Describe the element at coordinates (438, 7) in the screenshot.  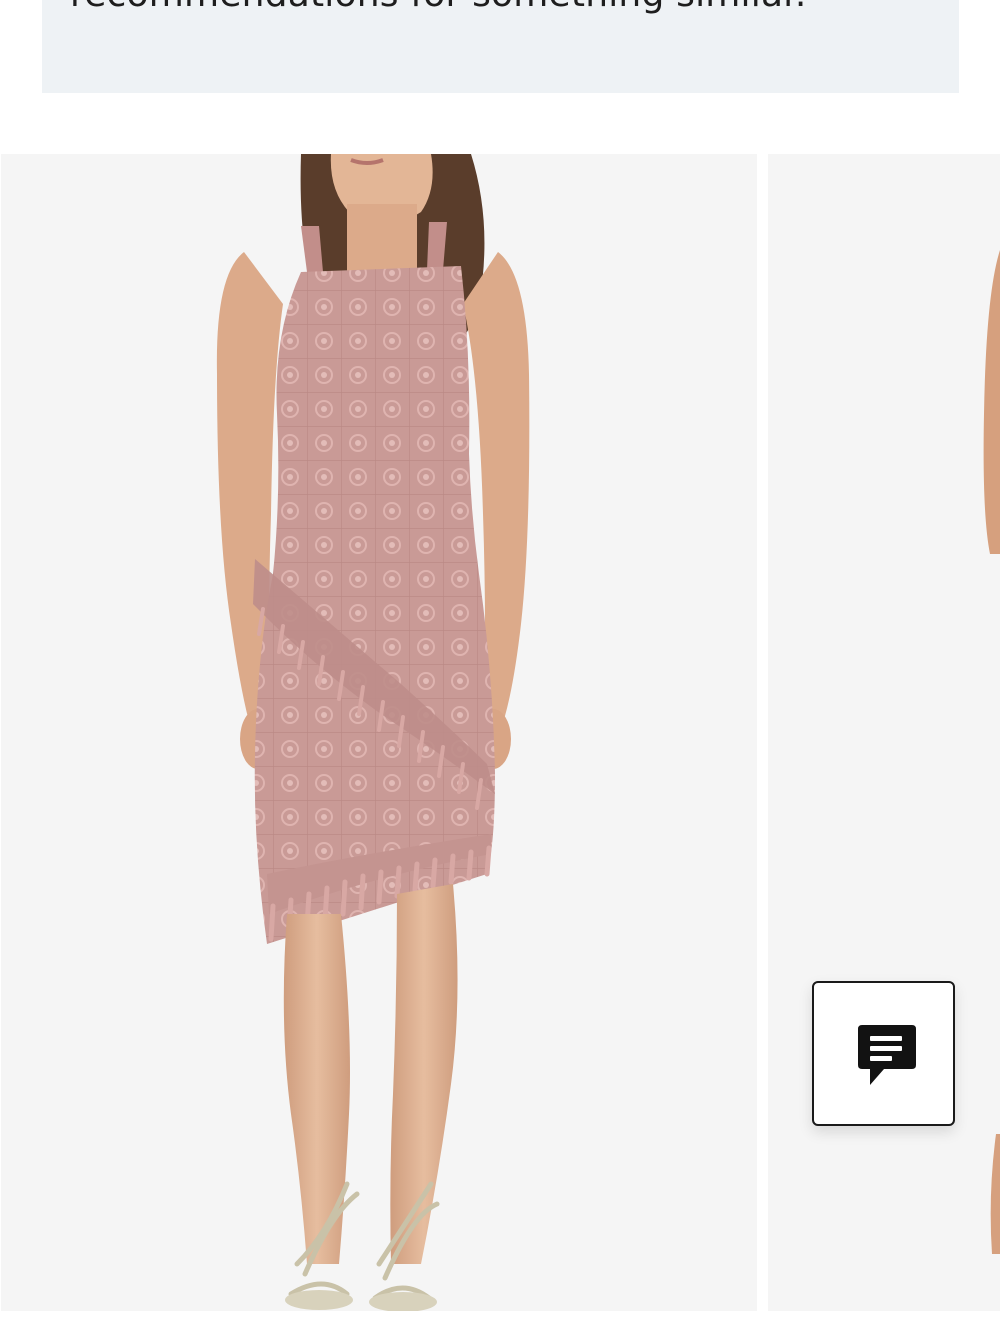
I see `notice-text: recommendations for something similar.` at that location.